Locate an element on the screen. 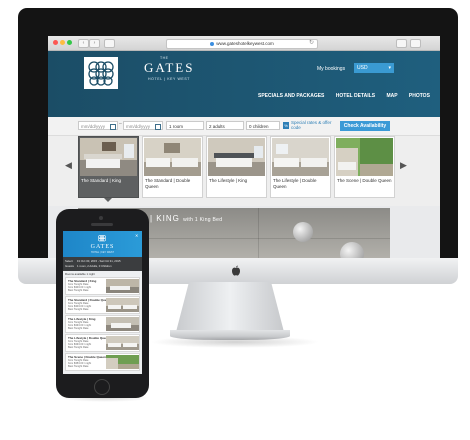  minimize-window-icon is located at coordinates (62, 42).